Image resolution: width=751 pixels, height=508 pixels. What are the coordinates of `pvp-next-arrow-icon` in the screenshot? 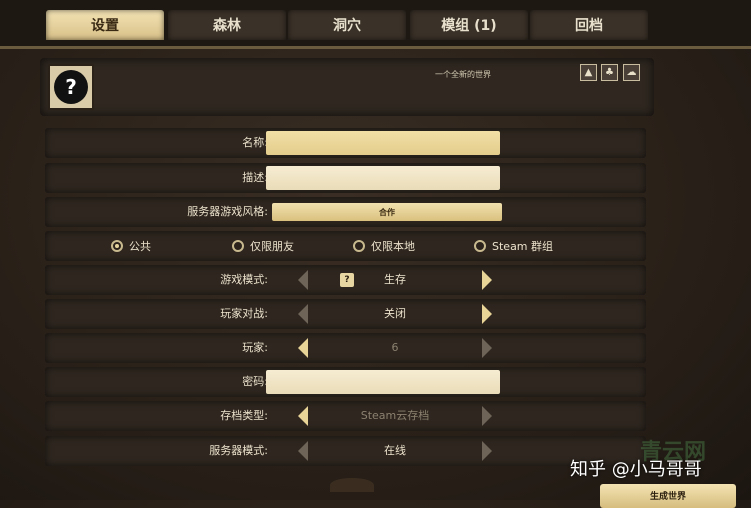 It's located at (487, 314).